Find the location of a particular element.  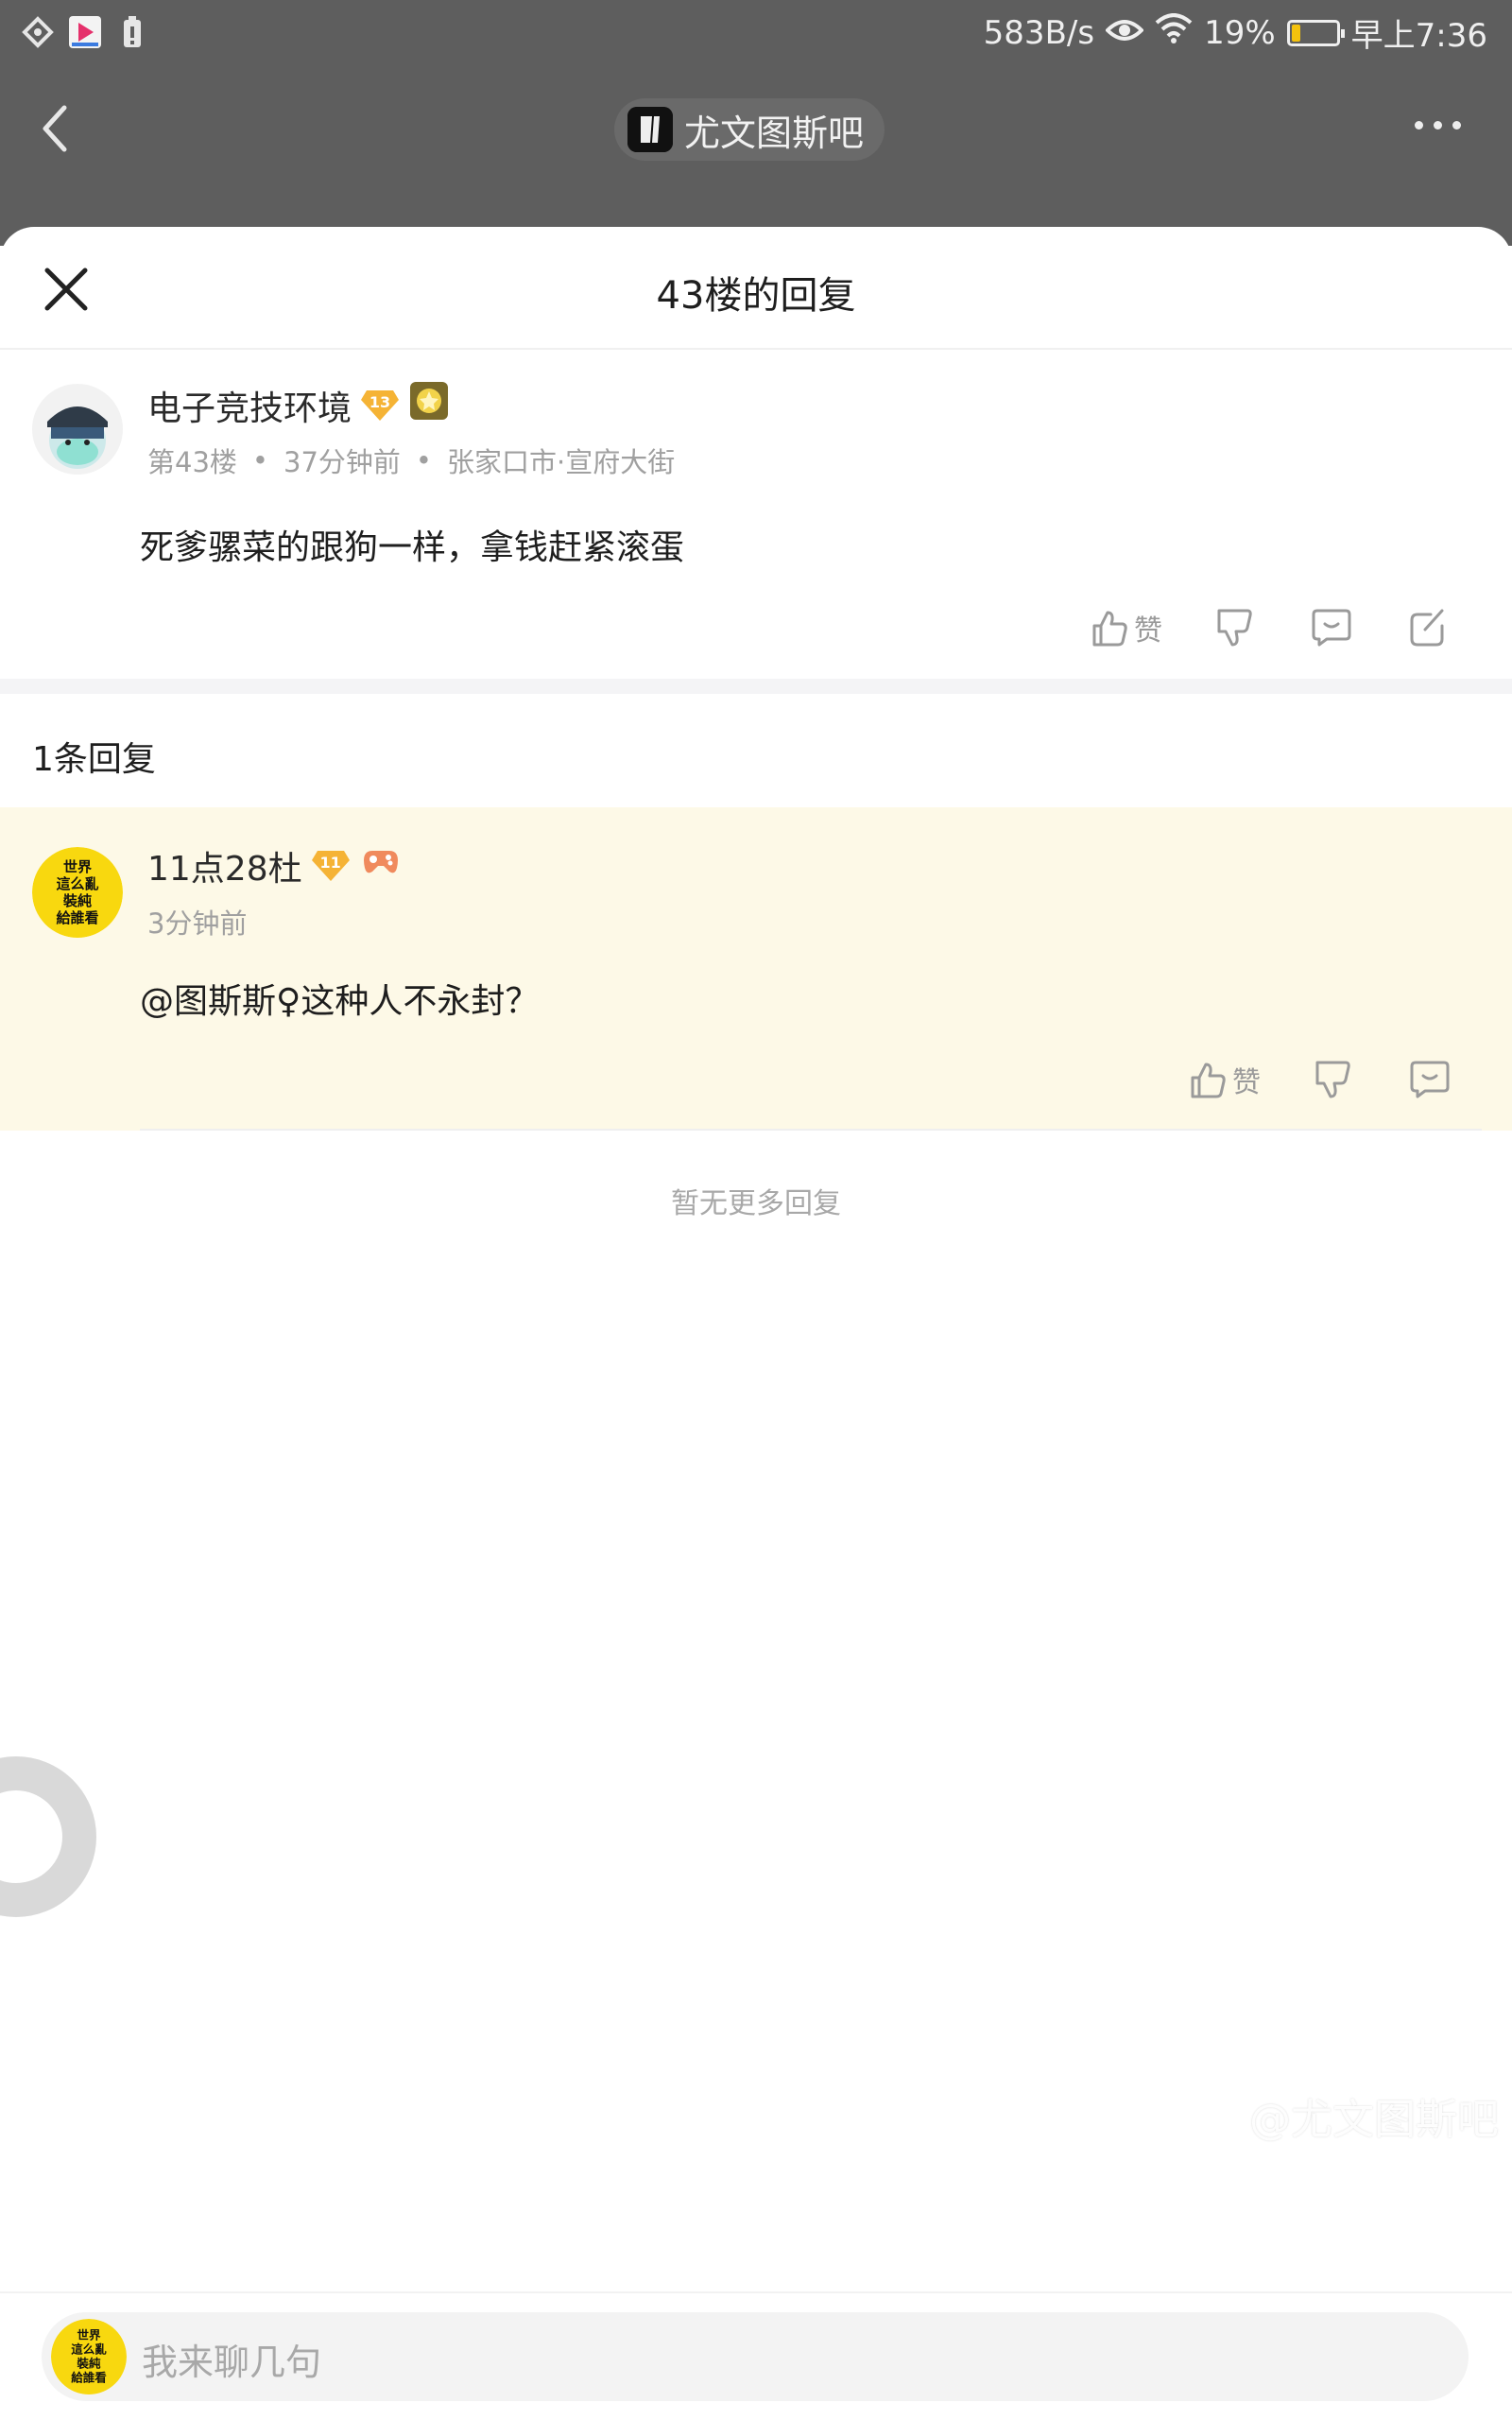

reply-username: 11点28杜 is located at coordinates (224, 865).